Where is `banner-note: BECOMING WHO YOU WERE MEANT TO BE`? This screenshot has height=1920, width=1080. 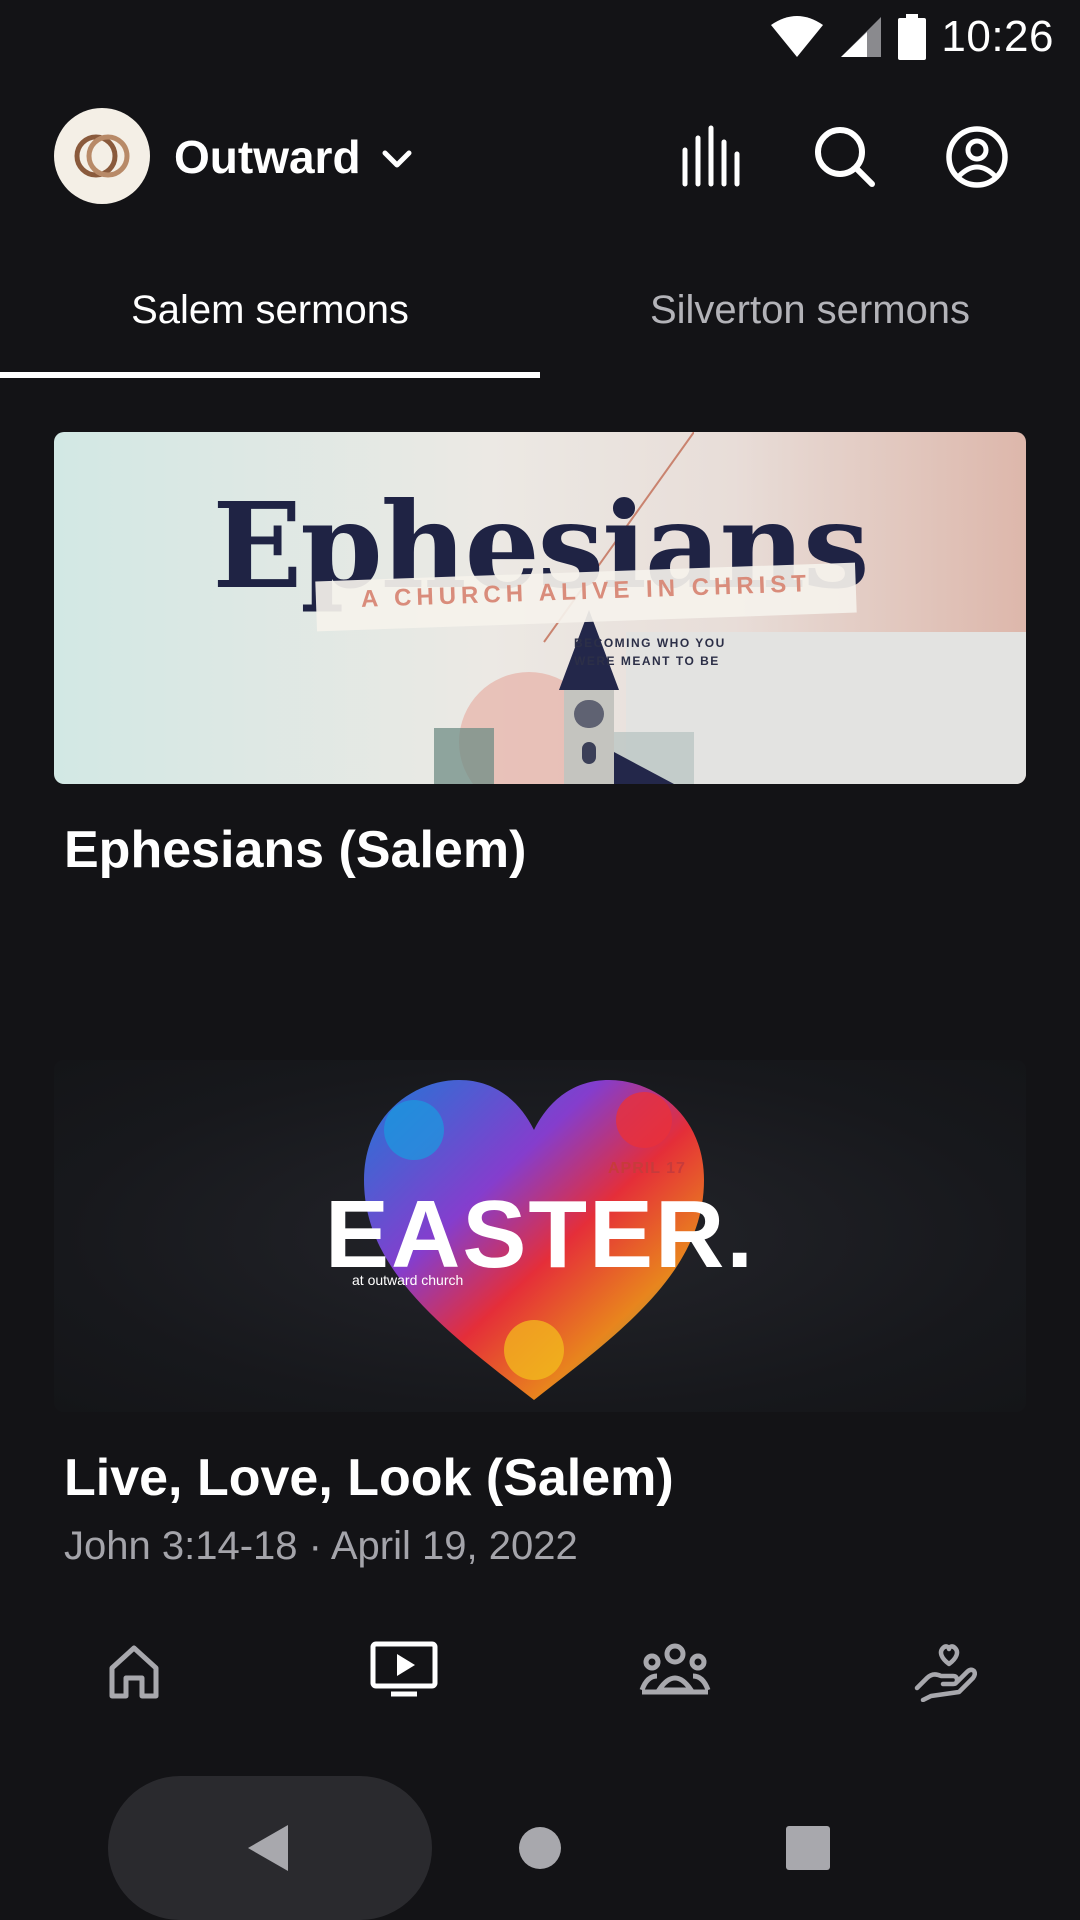
banner-note: BECOMING WHO YOU WERE MEANT TO BE is located at coordinates (650, 652).